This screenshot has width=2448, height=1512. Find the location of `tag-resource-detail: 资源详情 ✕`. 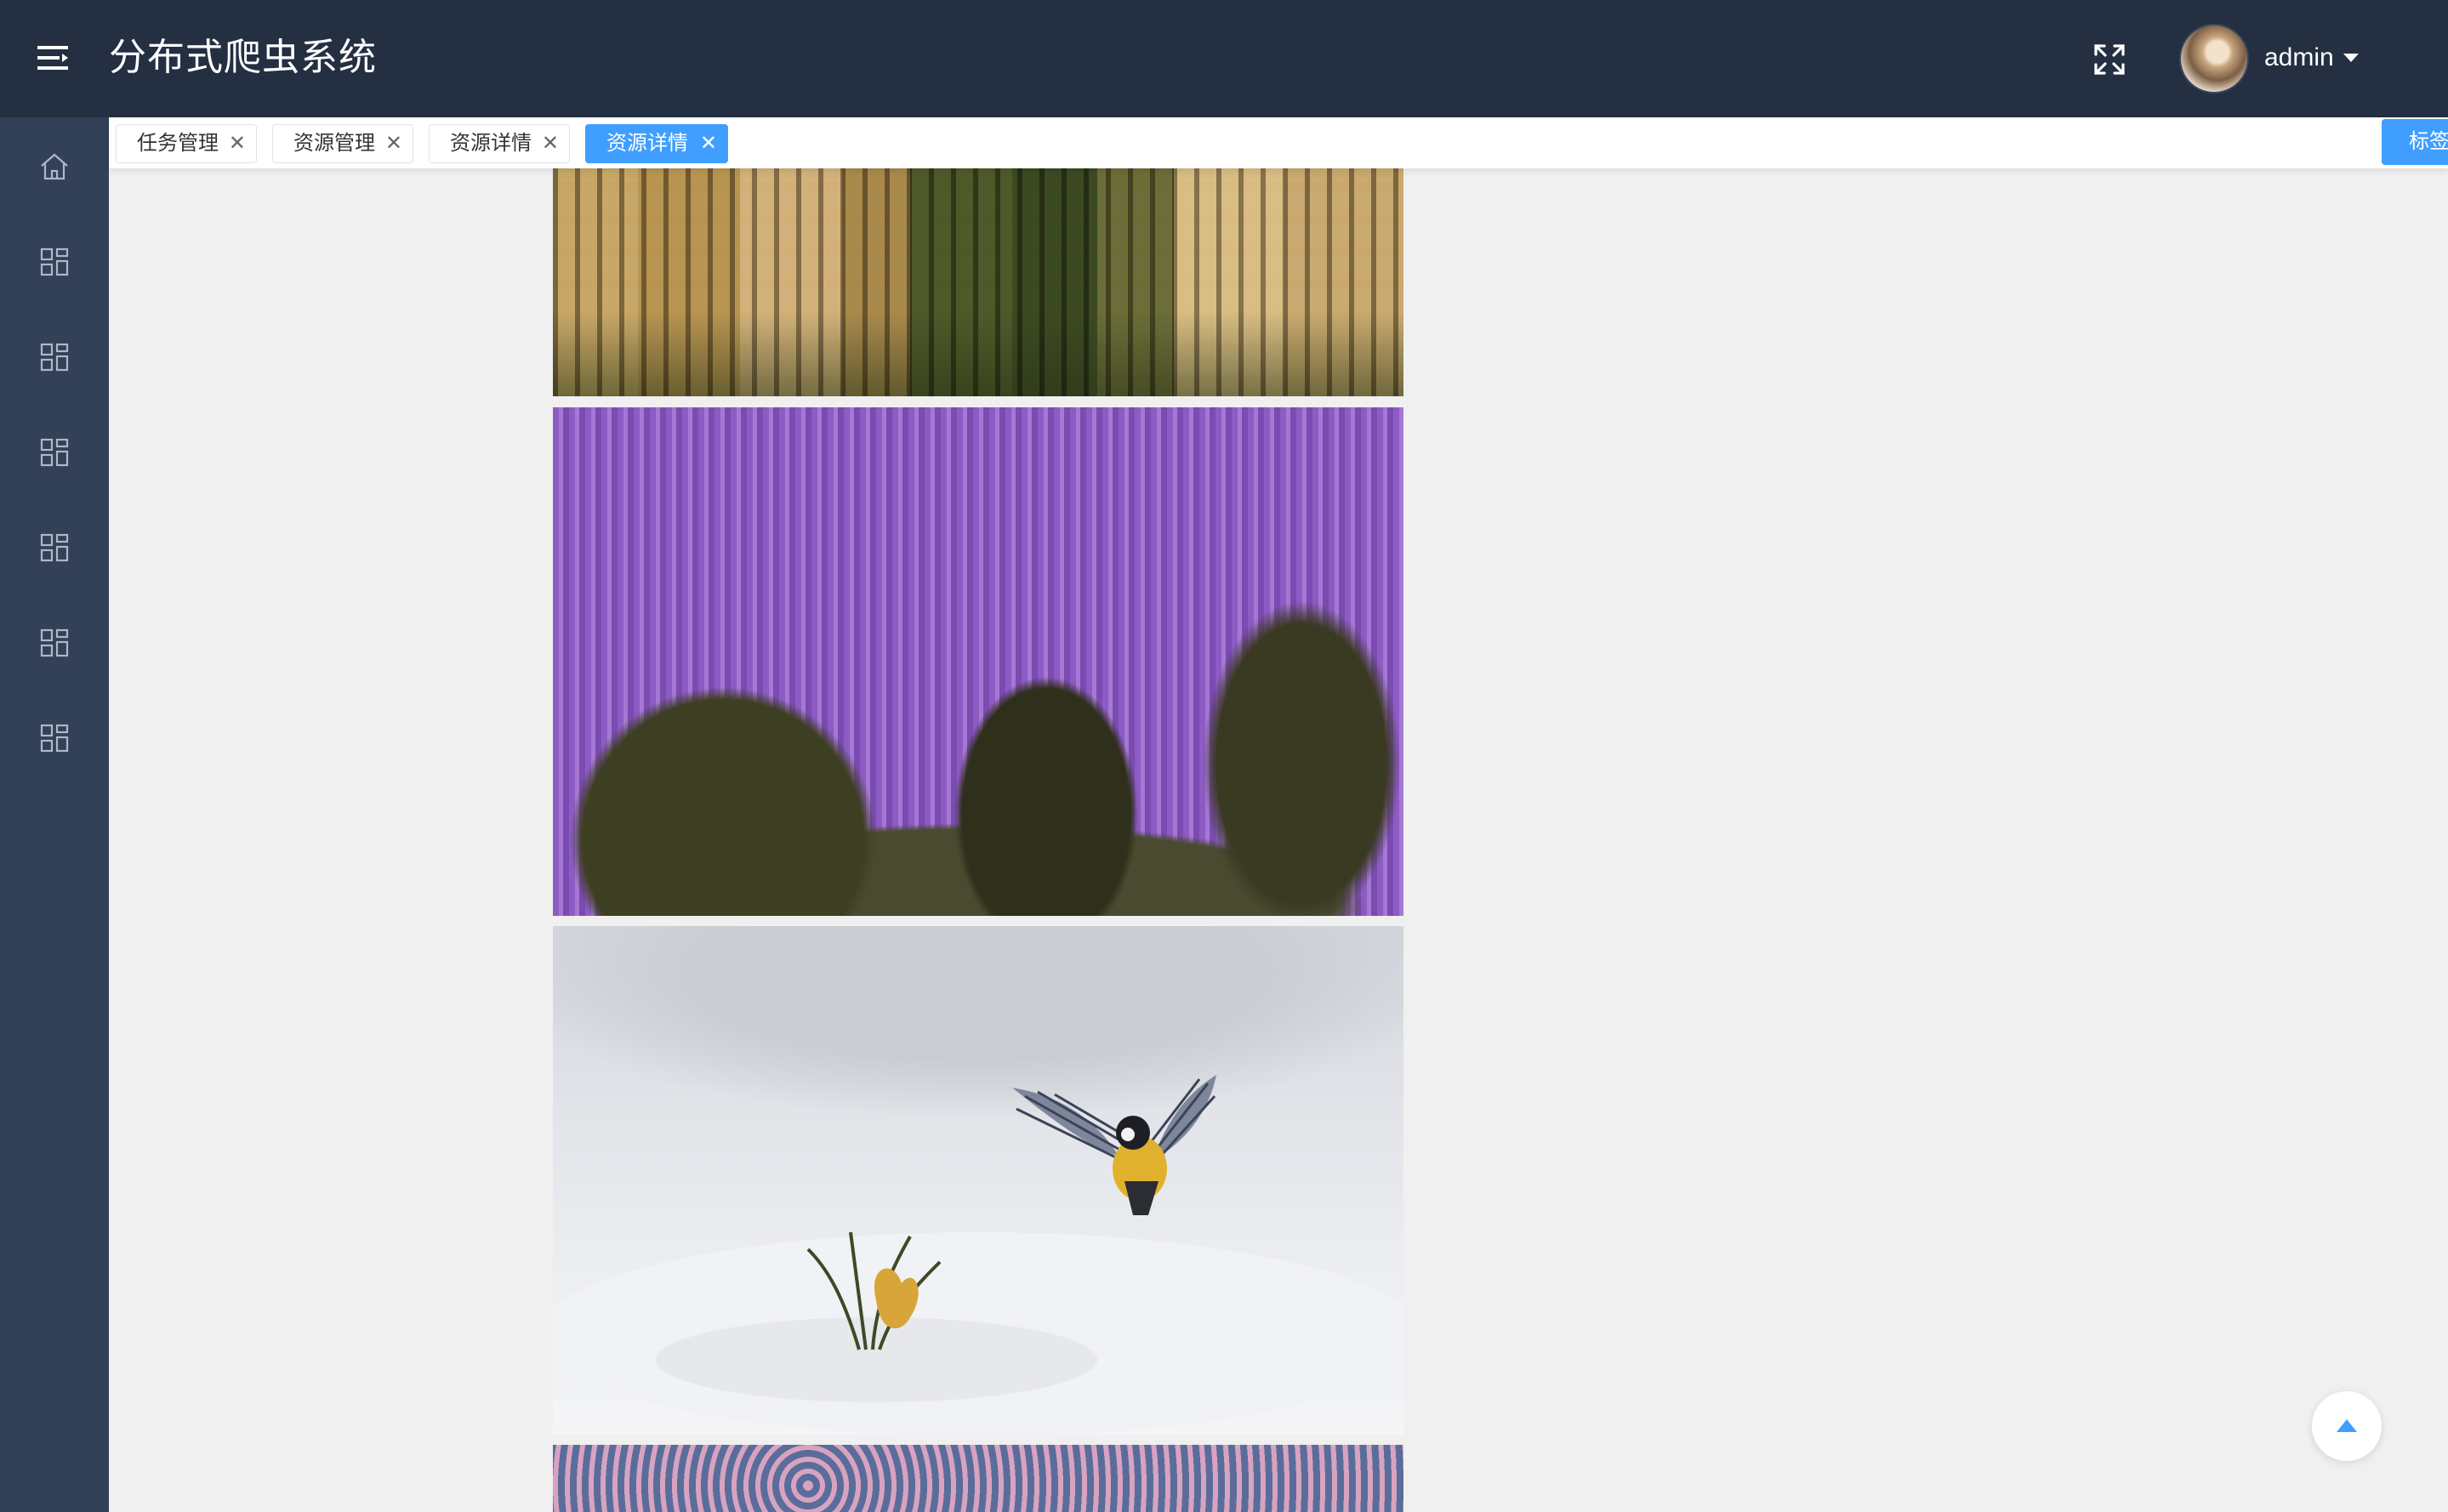

tag-resource-detail: 资源详情 ✕ is located at coordinates (500, 143).